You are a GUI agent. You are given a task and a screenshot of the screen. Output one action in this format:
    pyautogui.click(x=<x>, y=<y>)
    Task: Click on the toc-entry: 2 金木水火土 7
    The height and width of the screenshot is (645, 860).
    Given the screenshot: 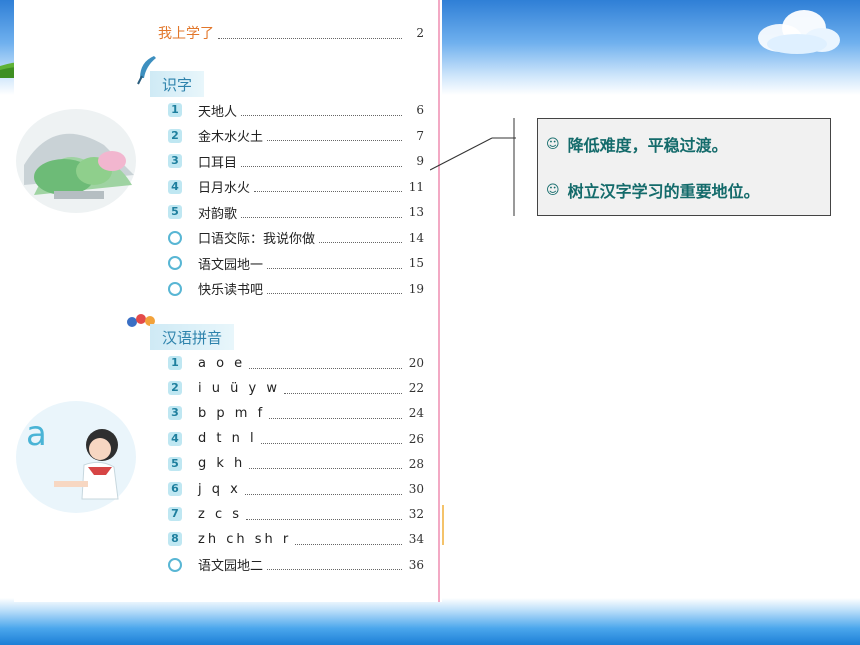 What is the action you would take?
    pyautogui.click(x=296, y=136)
    